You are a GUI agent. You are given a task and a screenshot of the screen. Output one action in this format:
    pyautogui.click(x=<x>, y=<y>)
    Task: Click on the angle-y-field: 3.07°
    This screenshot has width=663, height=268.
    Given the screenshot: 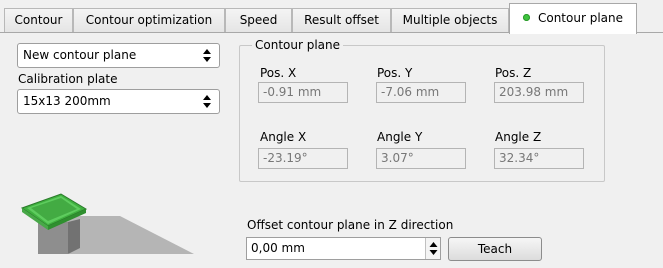 What is the action you would take?
    pyautogui.click(x=421, y=158)
    